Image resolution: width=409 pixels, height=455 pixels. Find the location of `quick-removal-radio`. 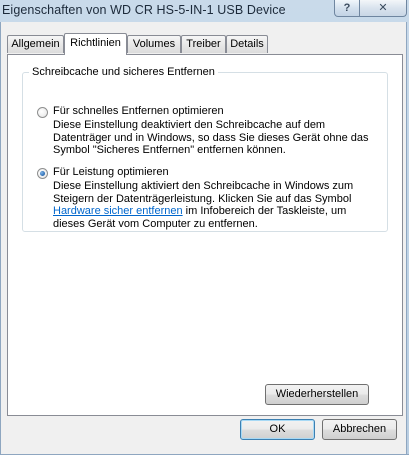

quick-removal-radio is located at coordinates (42, 112).